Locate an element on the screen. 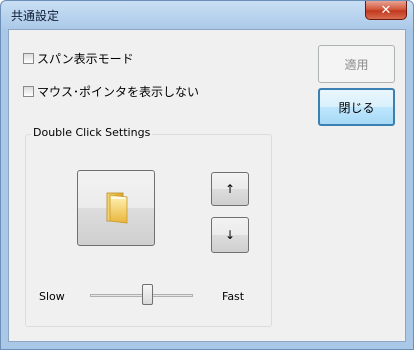 The image size is (414, 350). span-mode-checkbox is located at coordinates (28, 58).